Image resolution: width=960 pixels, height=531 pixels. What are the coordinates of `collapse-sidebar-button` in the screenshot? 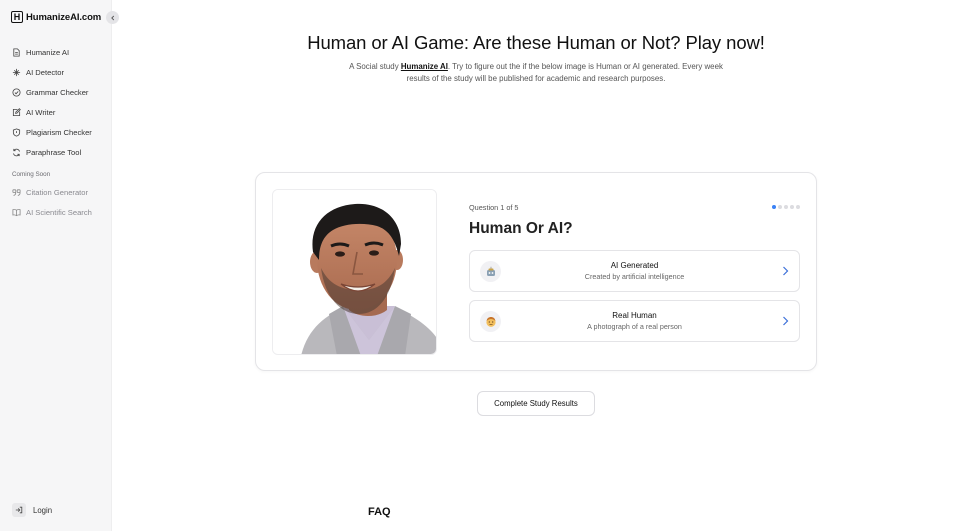 It's located at (112, 17).